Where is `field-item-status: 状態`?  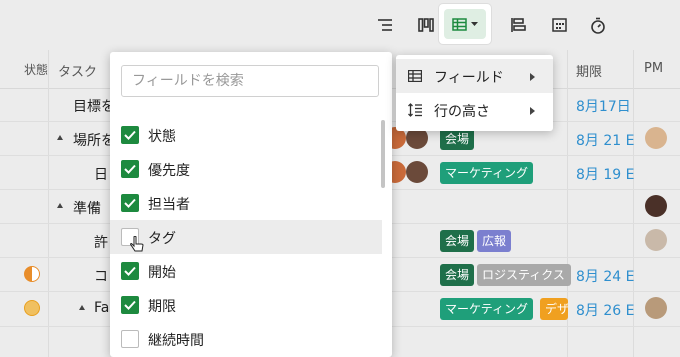
field-item-status: 状態 is located at coordinates (246, 135).